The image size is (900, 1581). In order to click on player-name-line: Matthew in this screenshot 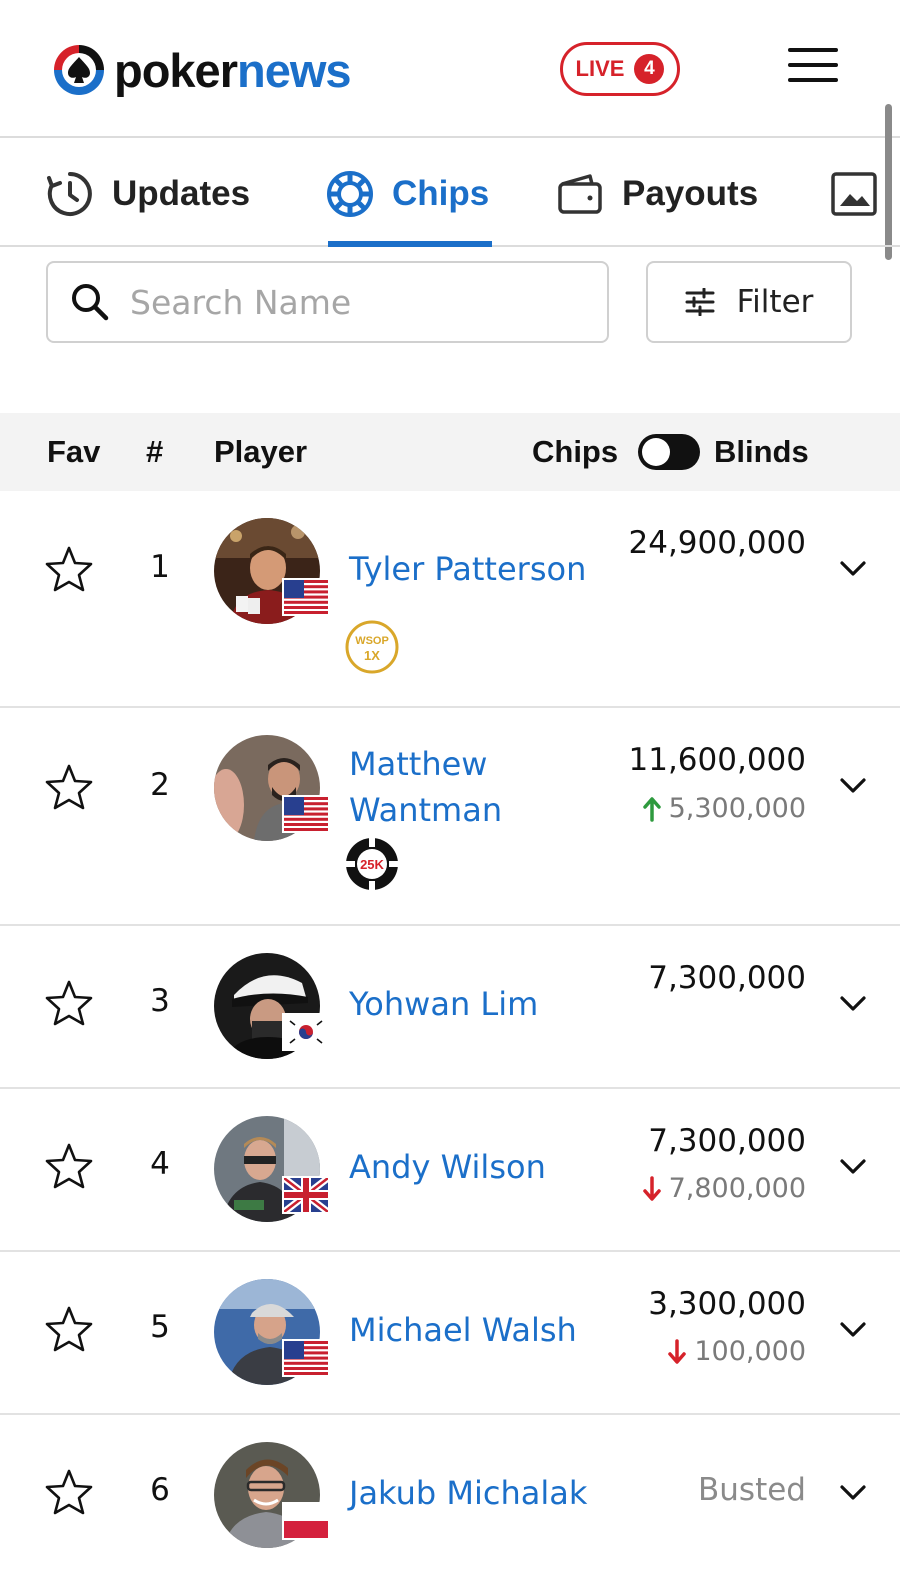, I will do `click(418, 764)`.